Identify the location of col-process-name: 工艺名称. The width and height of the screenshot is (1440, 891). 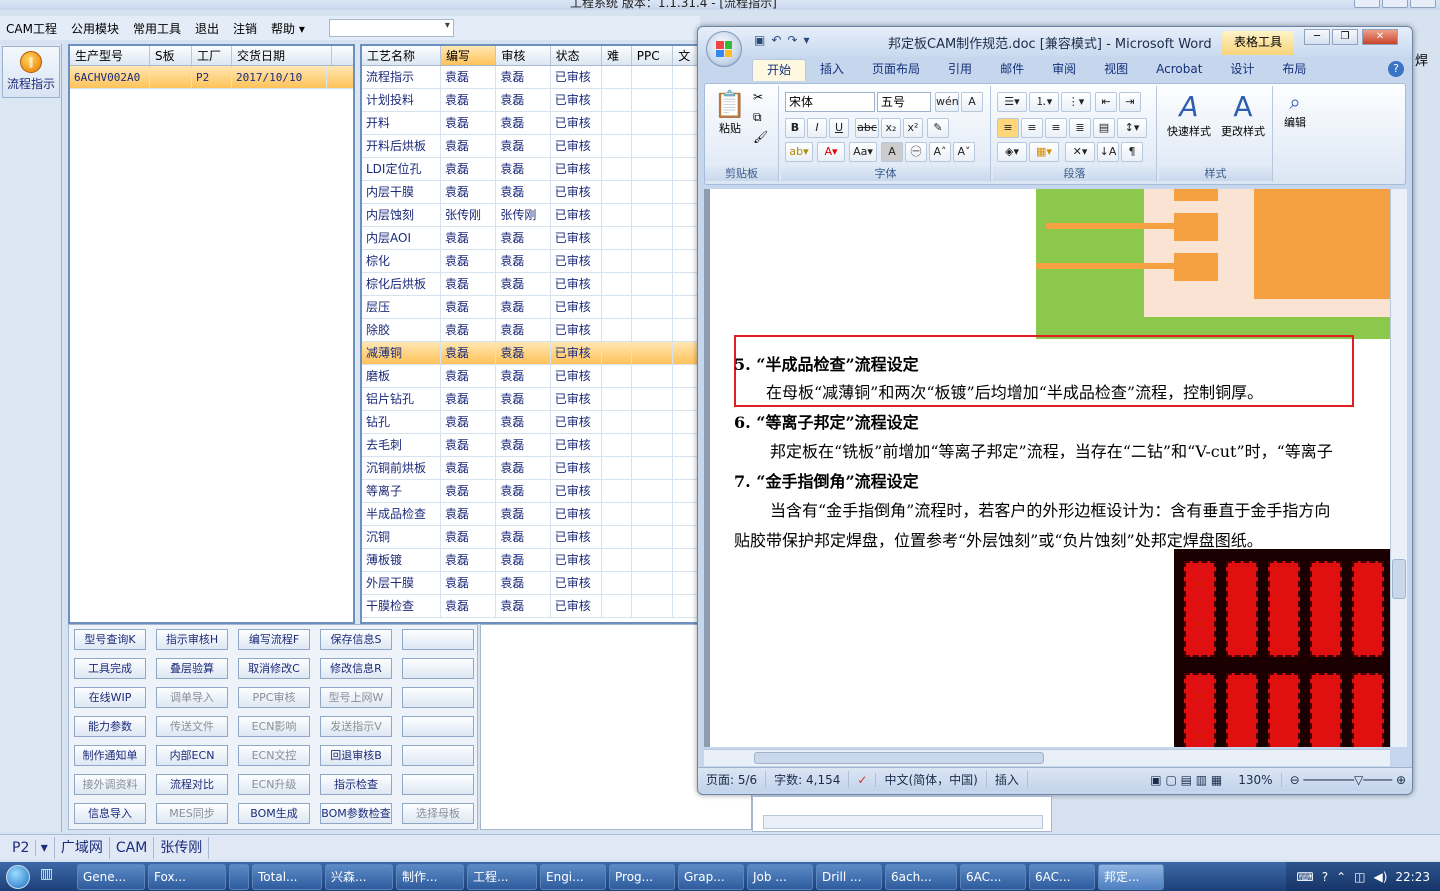
(401, 55).